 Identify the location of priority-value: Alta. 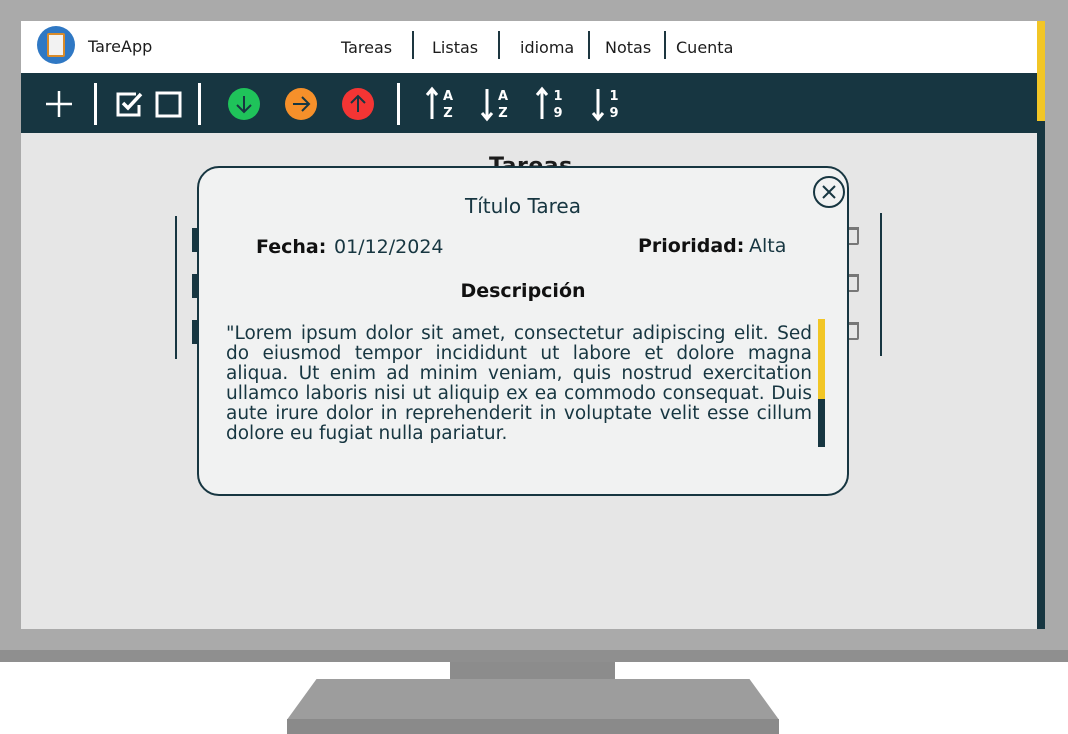
(768, 246).